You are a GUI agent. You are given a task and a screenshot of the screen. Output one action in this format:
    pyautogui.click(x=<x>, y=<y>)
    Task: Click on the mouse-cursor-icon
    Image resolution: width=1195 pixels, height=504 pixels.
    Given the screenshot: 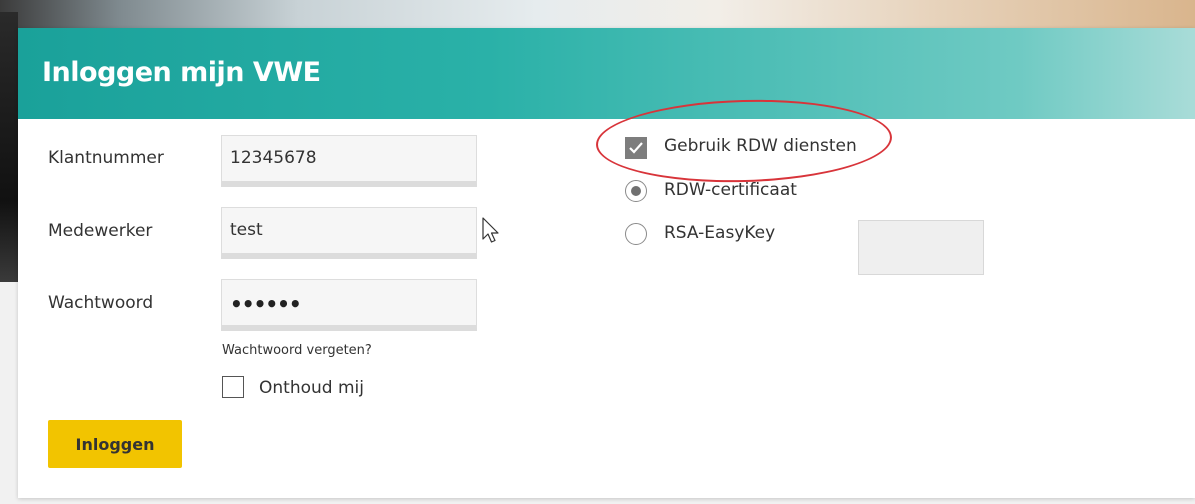 What is the action you would take?
    pyautogui.click(x=490, y=230)
    